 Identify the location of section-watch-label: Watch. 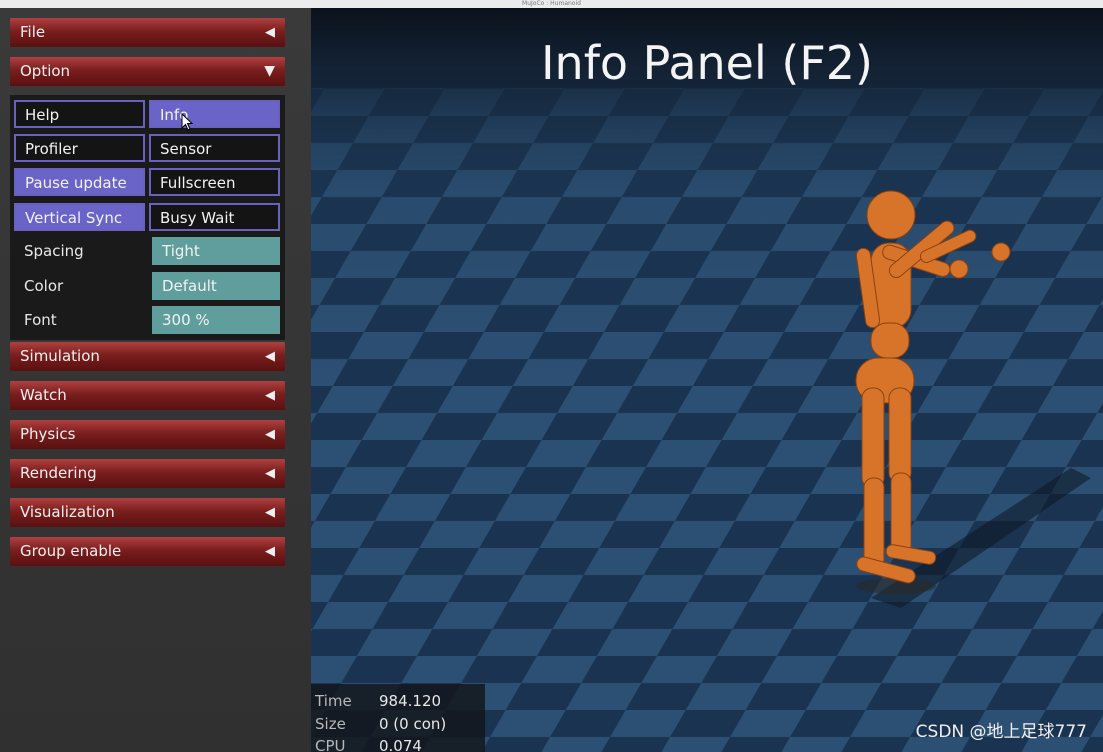
(43, 395).